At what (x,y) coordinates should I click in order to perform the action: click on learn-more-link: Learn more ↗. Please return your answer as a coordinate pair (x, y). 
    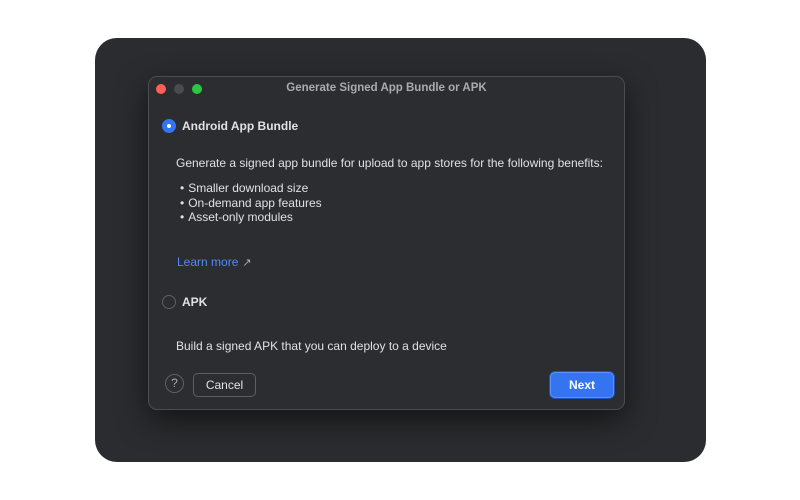
    Looking at the image, I should click on (214, 262).